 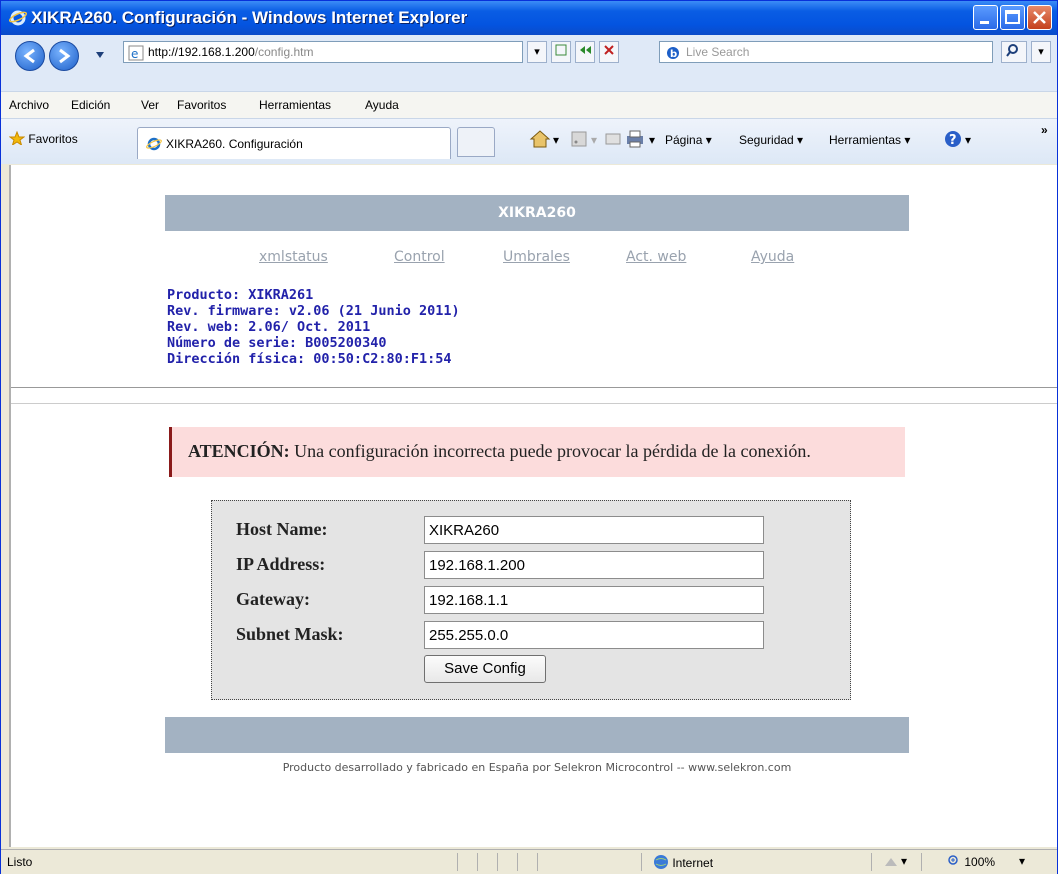 What do you see at coordinates (64, 56) in the screenshot?
I see `forward-button` at bounding box center [64, 56].